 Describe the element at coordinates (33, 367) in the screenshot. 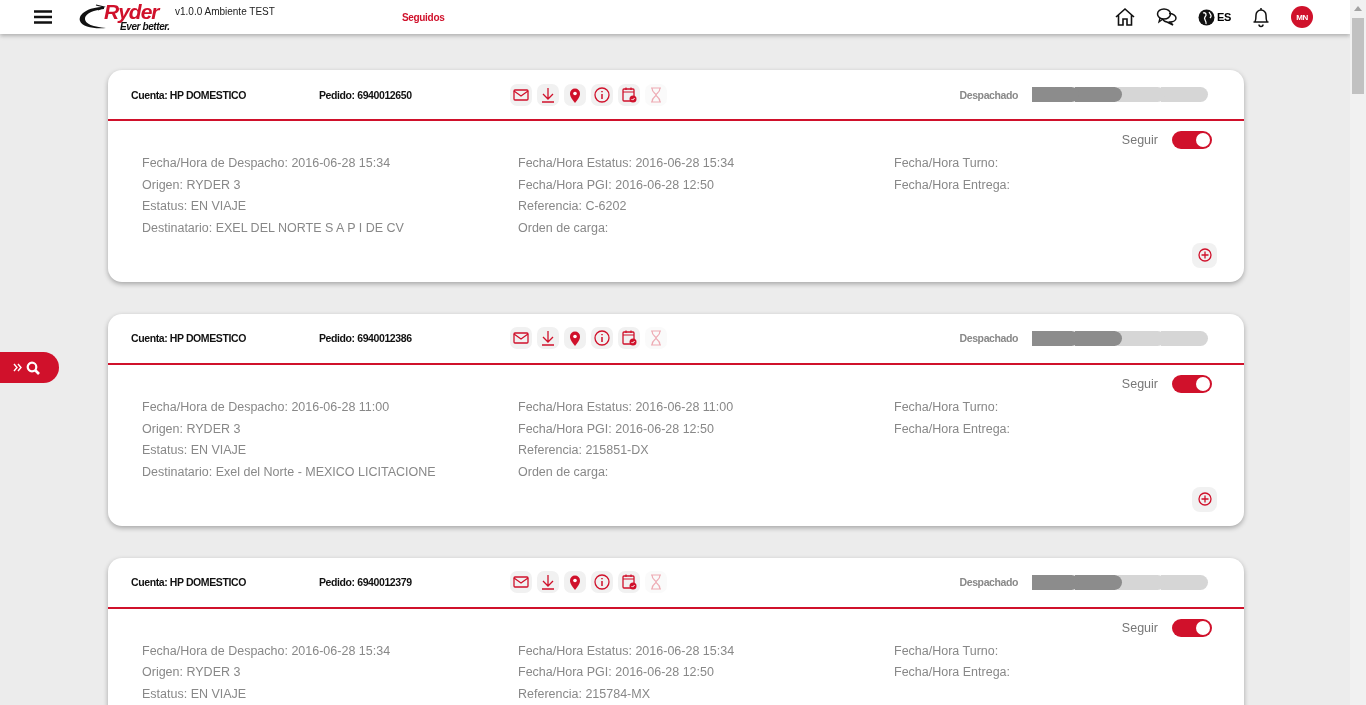

I see `search-icon` at that location.